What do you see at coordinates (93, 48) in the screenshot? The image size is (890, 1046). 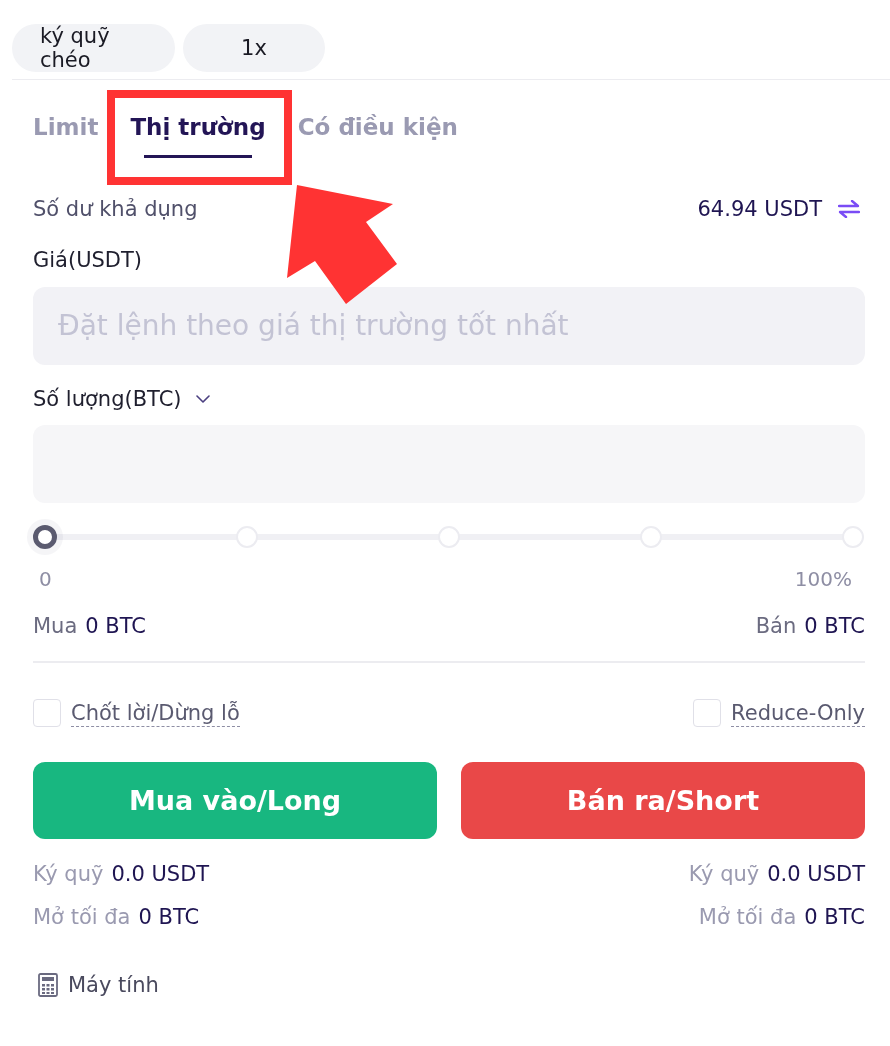 I see `margin-pill: ký quỹ chéo` at bounding box center [93, 48].